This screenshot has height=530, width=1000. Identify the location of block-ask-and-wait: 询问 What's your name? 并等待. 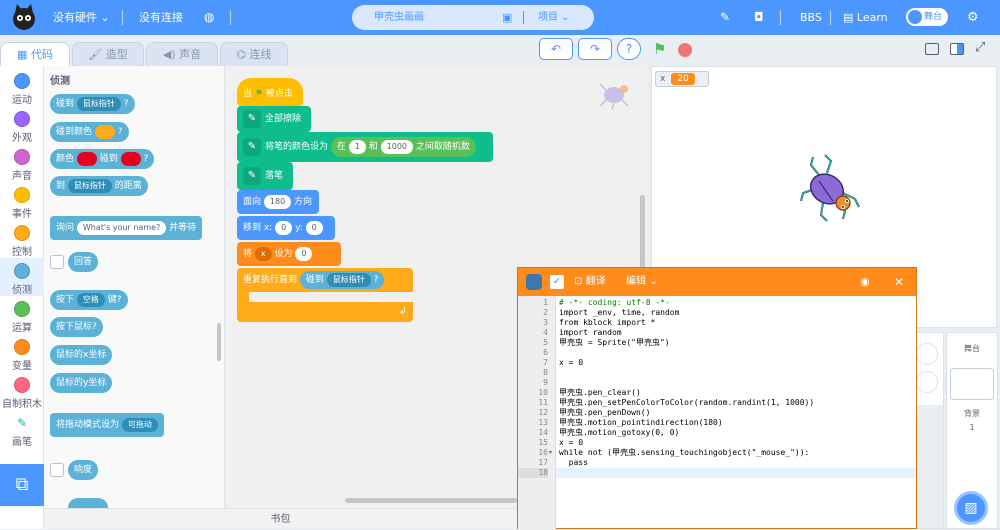
(126, 228).